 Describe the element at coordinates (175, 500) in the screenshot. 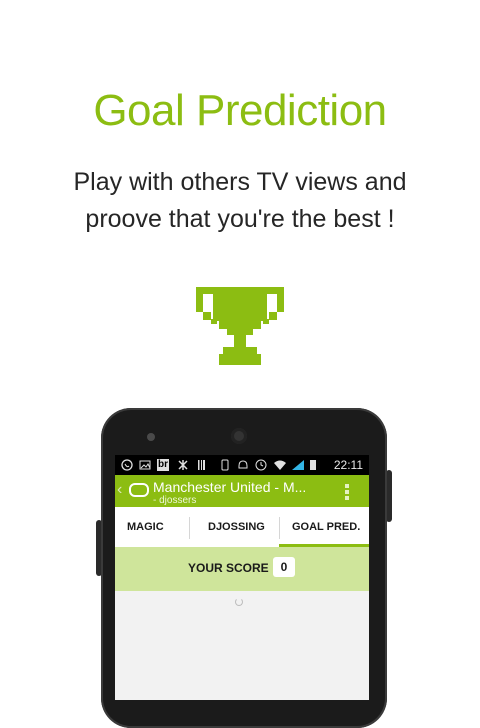

I see `action-bar-subtitle: - djossers` at that location.